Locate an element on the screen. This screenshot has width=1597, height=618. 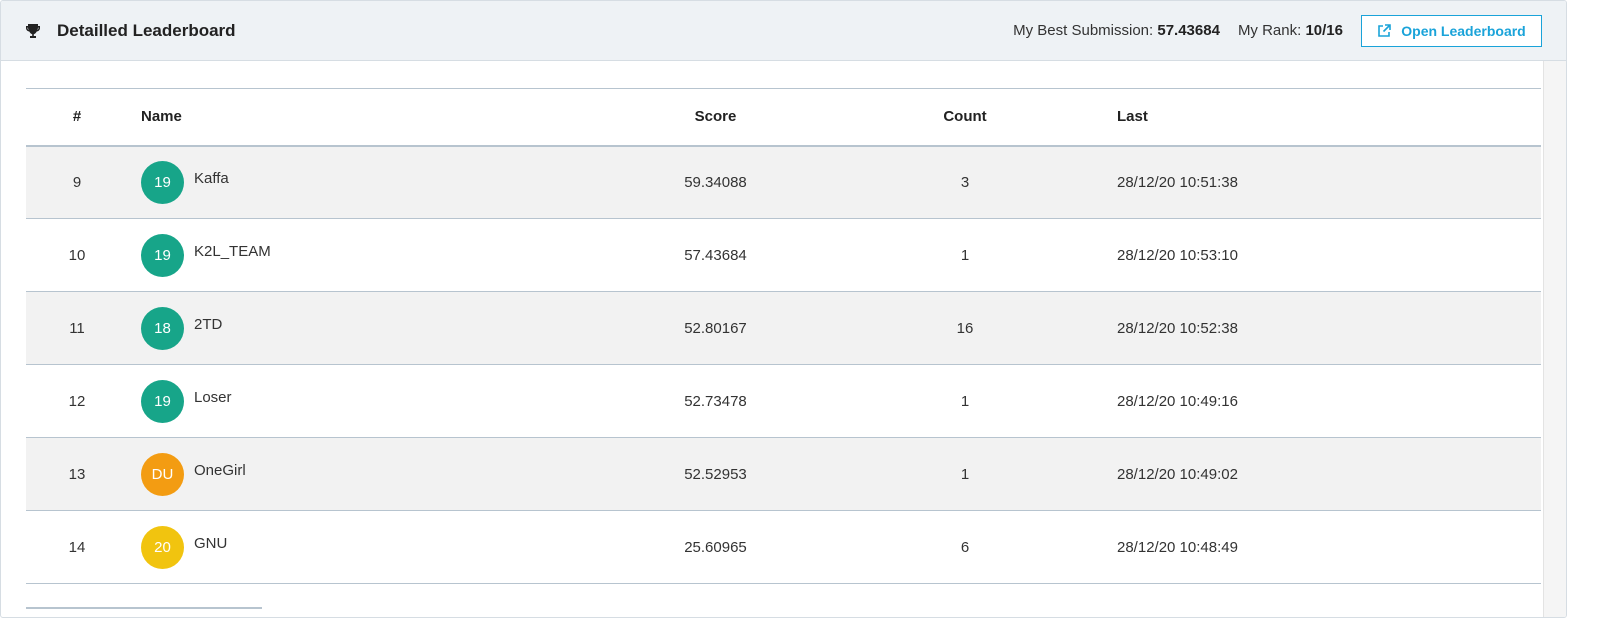
row-last: 28/12/20 10:48:49 is located at coordinates (1177, 547).